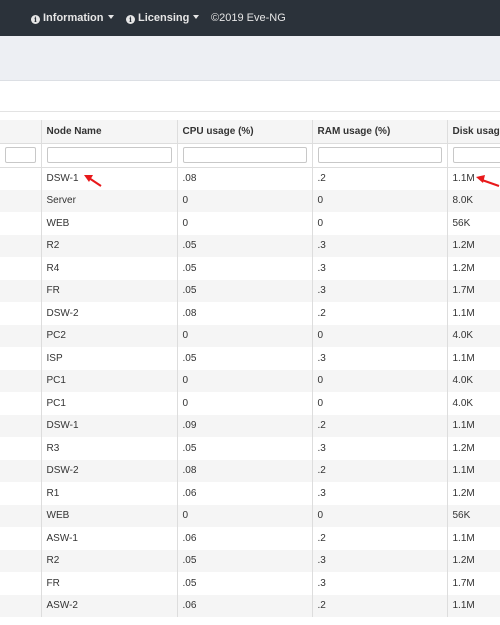 This screenshot has height=625, width=500. I want to click on node-name-cell: PC2, so click(109, 335).